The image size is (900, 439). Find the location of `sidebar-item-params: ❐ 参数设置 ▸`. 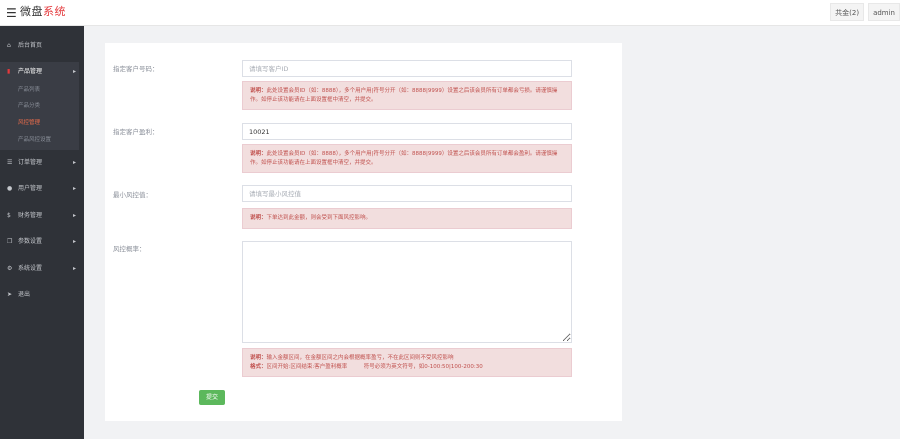

sidebar-item-params: ❐ 参数设置 ▸ is located at coordinates (42, 242).